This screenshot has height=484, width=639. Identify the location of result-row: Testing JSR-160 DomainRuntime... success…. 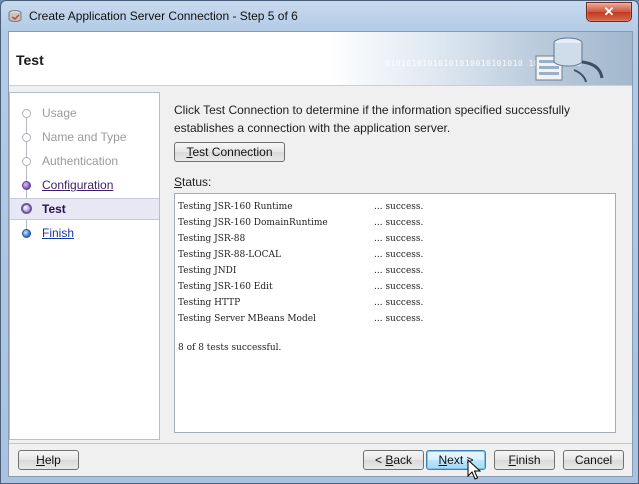
(301, 223).